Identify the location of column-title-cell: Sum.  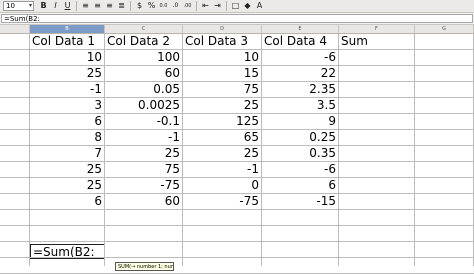
(376, 41).